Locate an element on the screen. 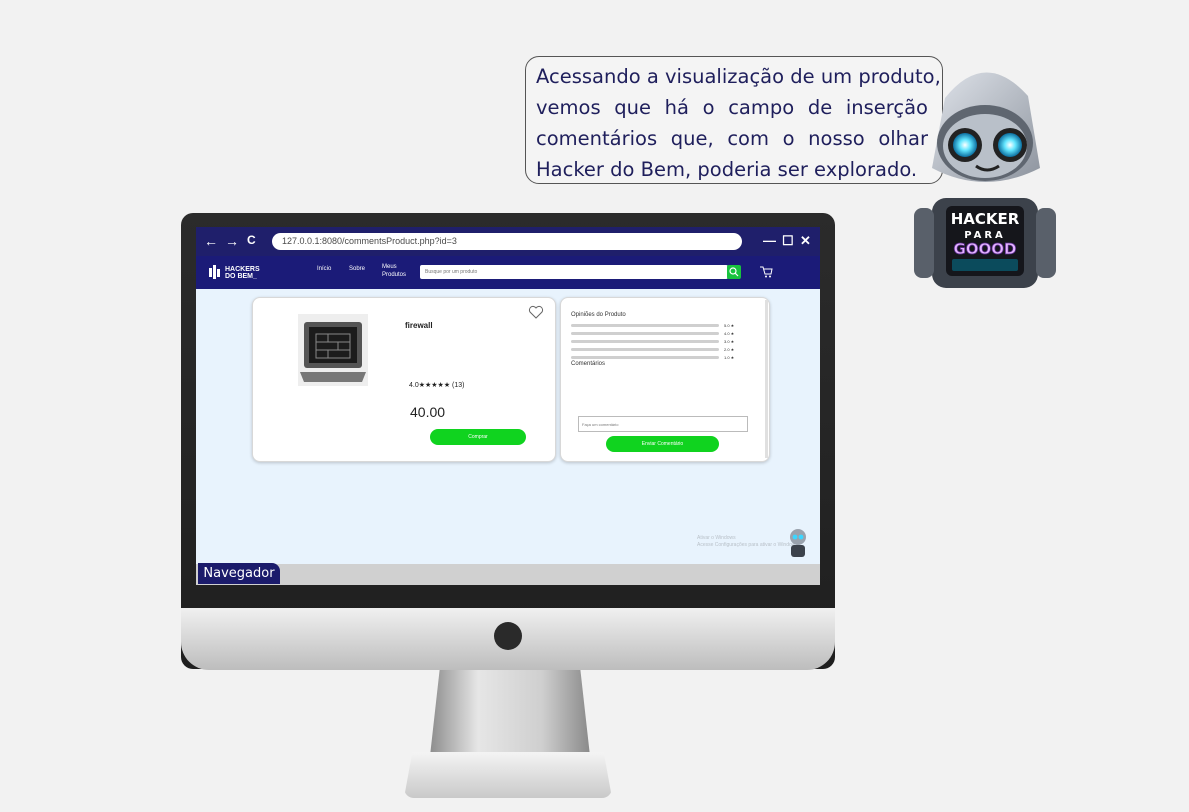  product-price: 40.00 is located at coordinates (428, 412).